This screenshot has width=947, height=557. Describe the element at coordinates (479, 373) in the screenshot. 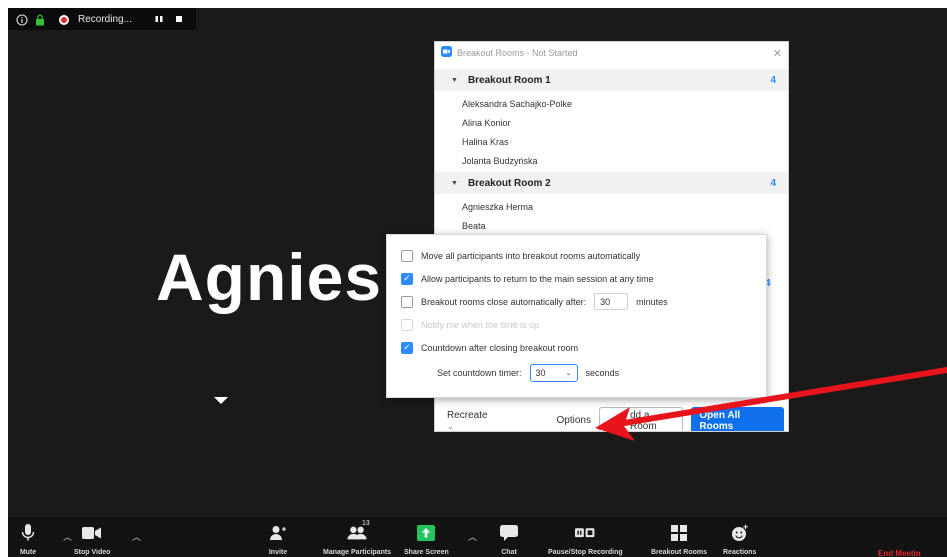

I see `timer-label: Set countdown timer:` at that location.